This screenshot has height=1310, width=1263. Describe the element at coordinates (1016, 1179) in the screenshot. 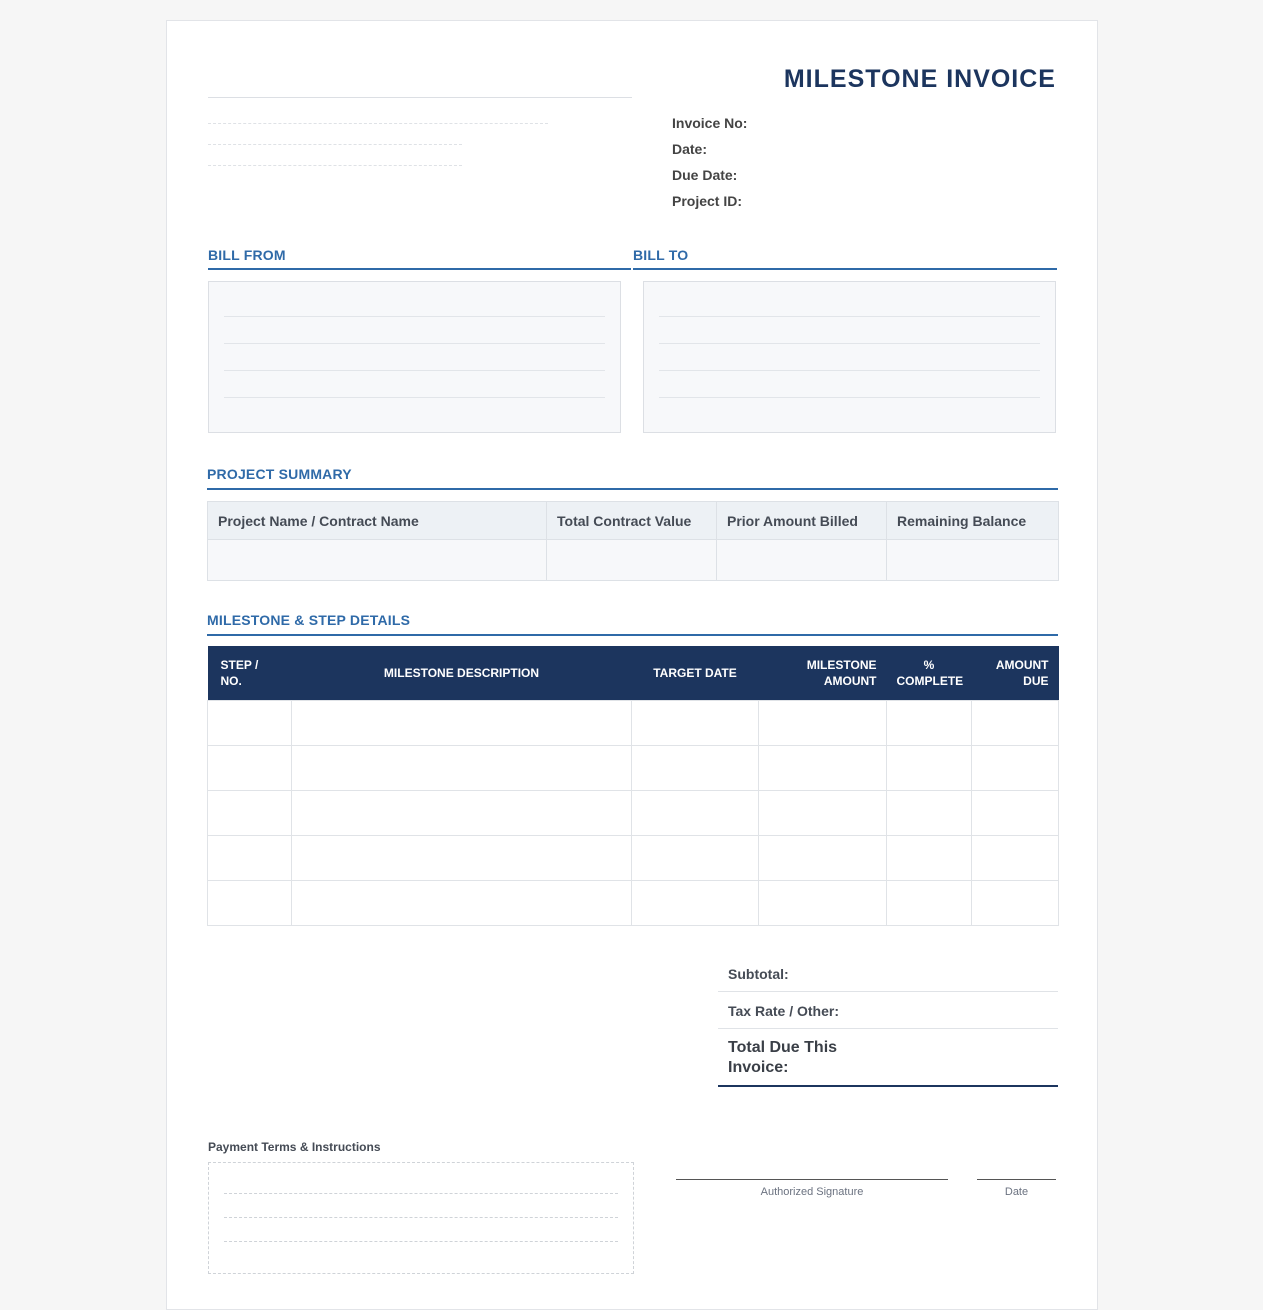

I see `signature-date-line` at that location.